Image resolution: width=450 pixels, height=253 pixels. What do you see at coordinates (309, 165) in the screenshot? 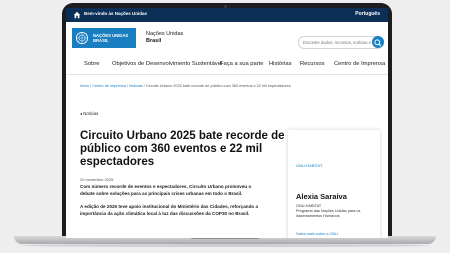
I see `author-tag: ONU-HABITAT` at bounding box center [309, 165].